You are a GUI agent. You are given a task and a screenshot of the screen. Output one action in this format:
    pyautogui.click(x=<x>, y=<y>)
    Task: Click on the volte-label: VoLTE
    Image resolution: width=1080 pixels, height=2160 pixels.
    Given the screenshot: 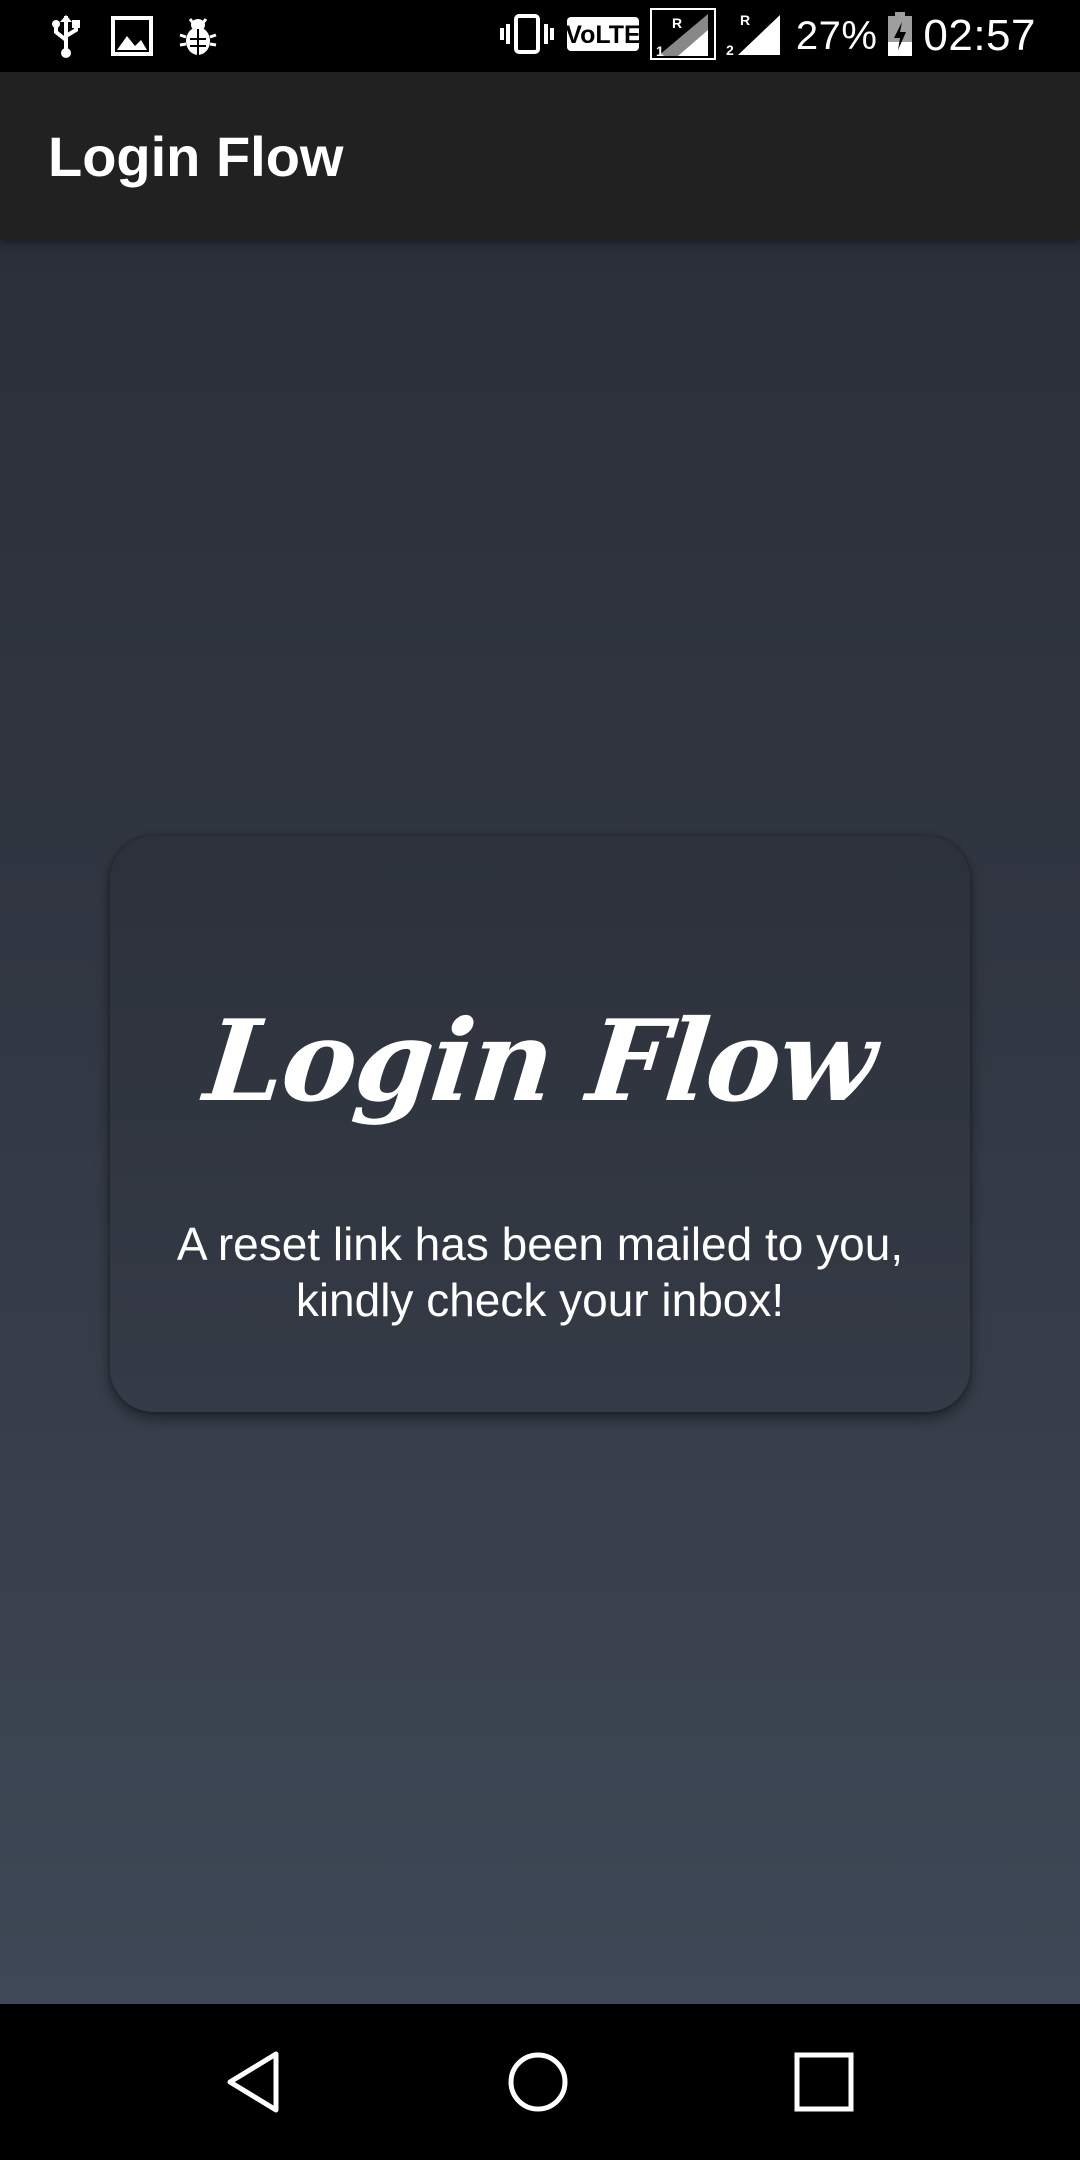 What is the action you would take?
    pyautogui.click(x=603, y=35)
    